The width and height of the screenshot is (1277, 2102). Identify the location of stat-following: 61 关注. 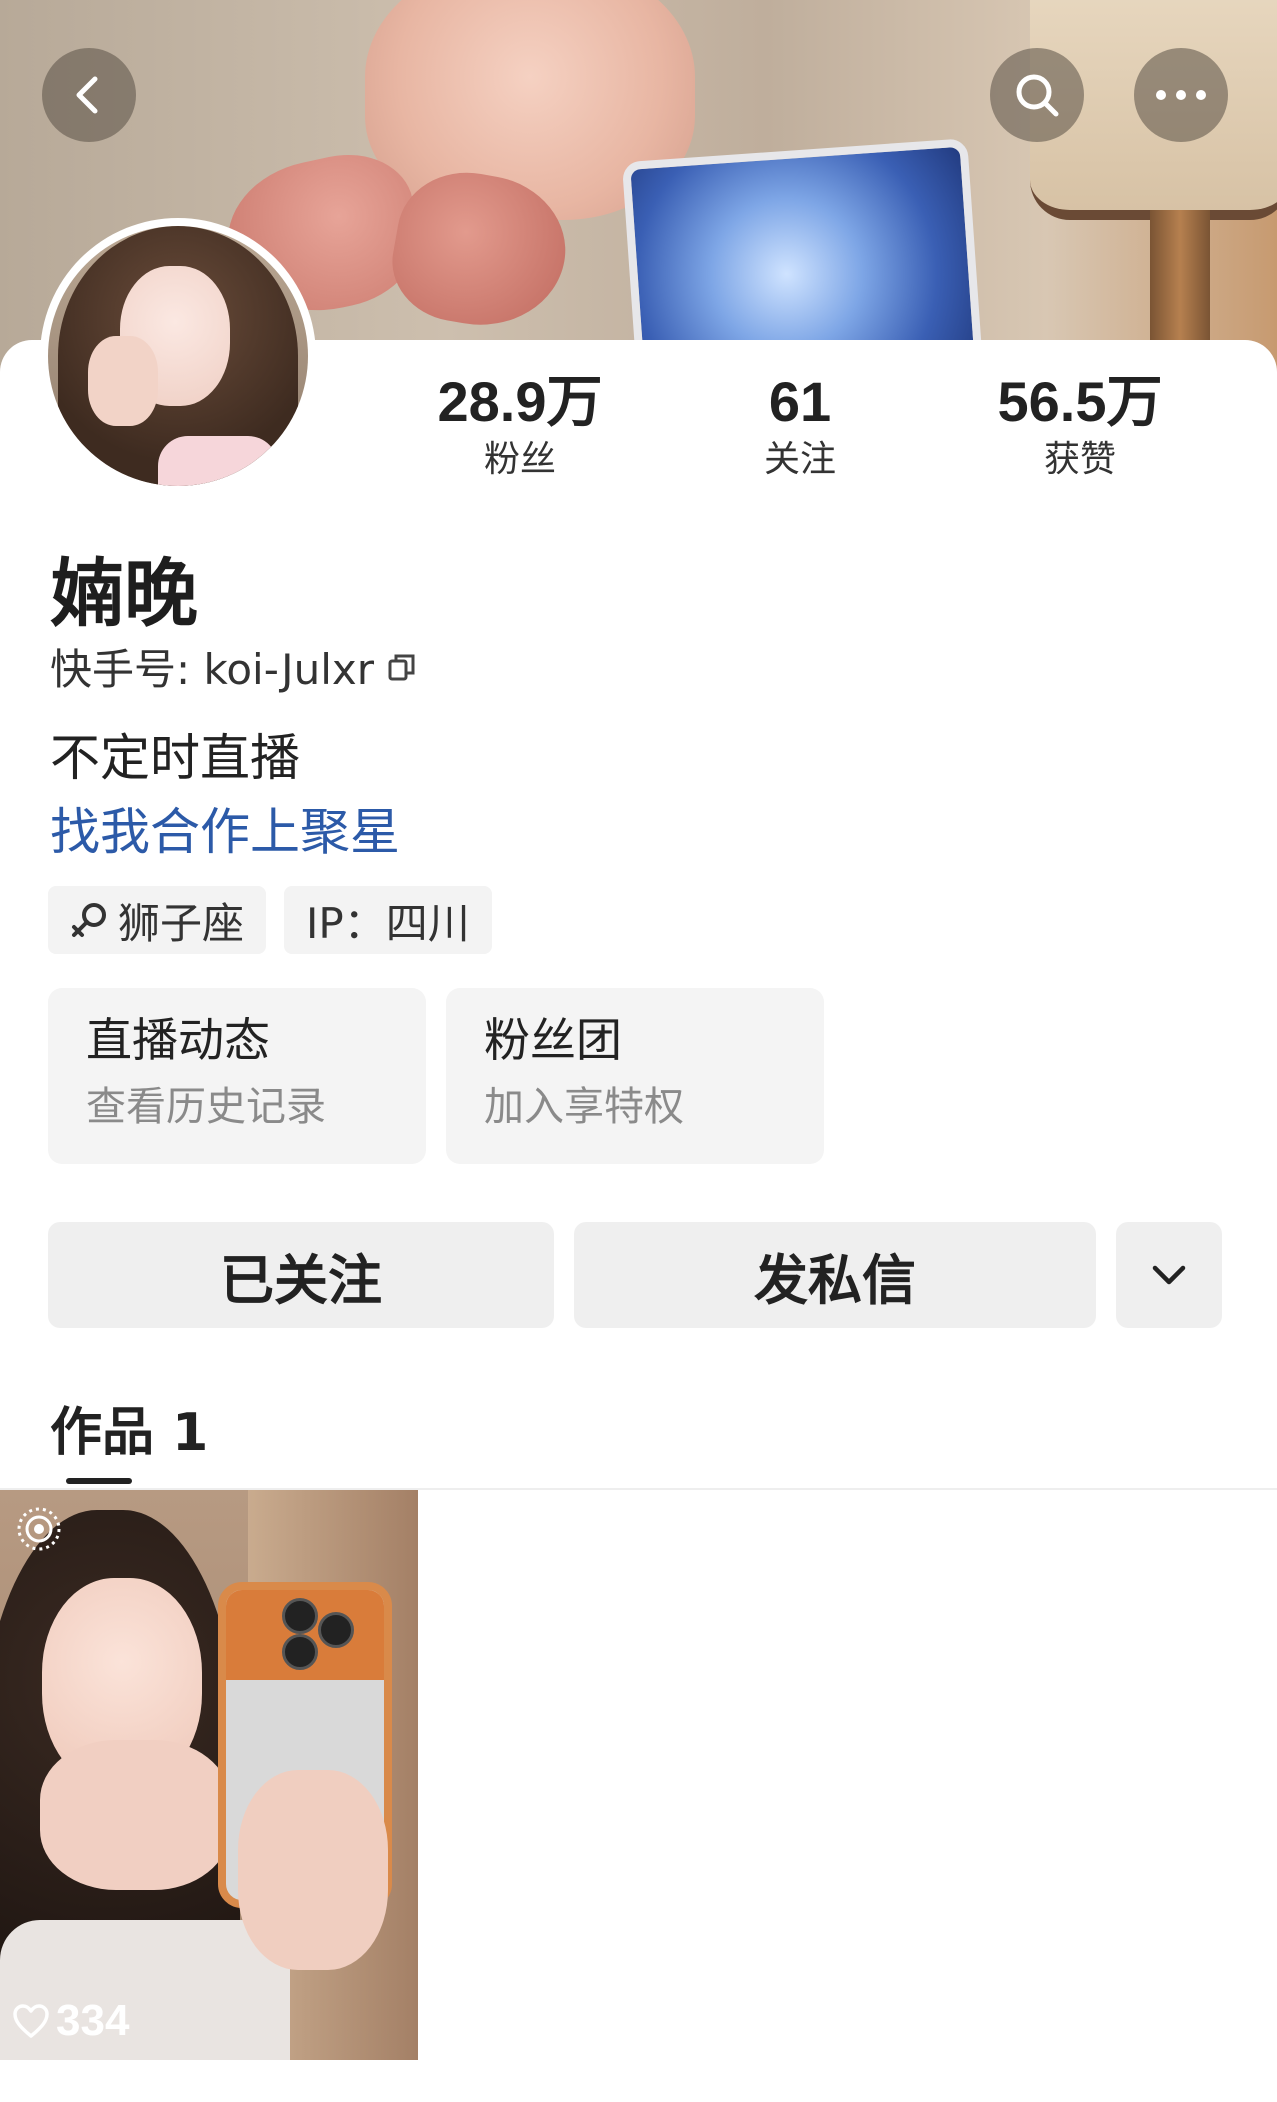
(800, 427).